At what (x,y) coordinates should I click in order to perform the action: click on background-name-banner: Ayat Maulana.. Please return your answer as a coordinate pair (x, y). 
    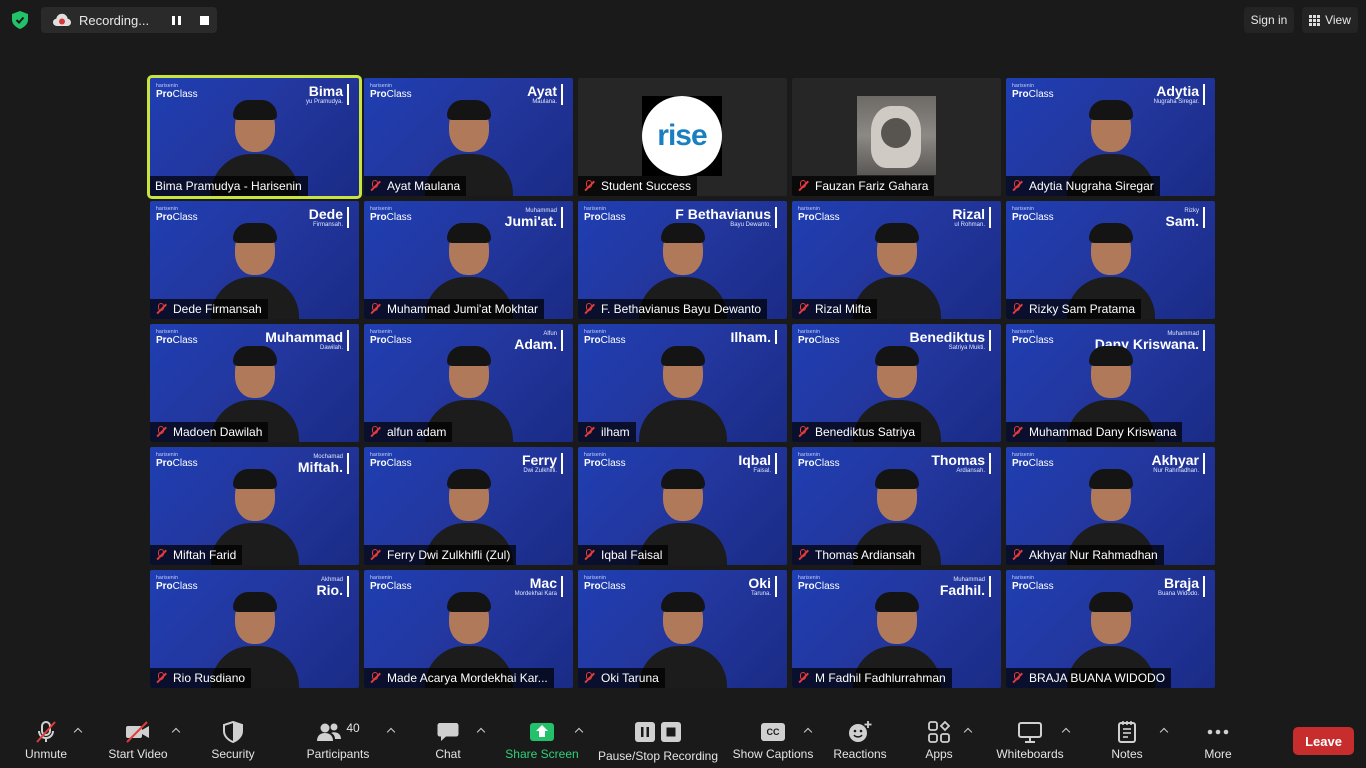
    Looking at the image, I should click on (545, 94).